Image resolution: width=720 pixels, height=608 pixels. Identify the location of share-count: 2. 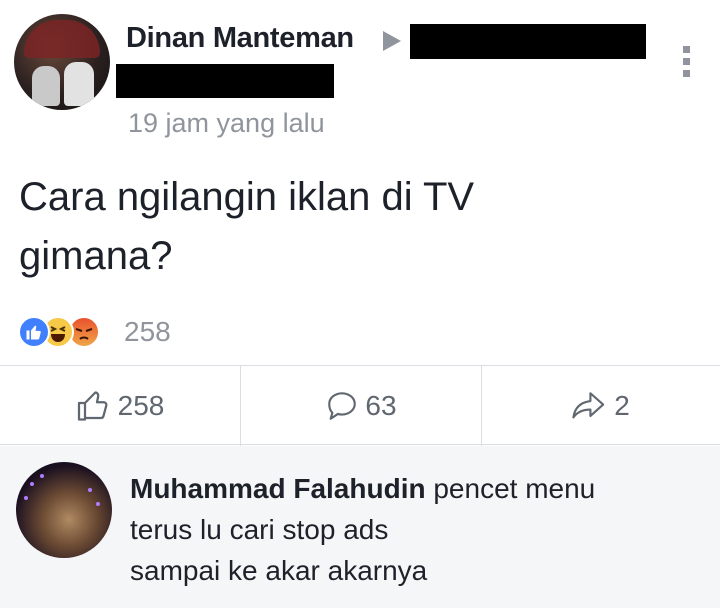
(622, 405).